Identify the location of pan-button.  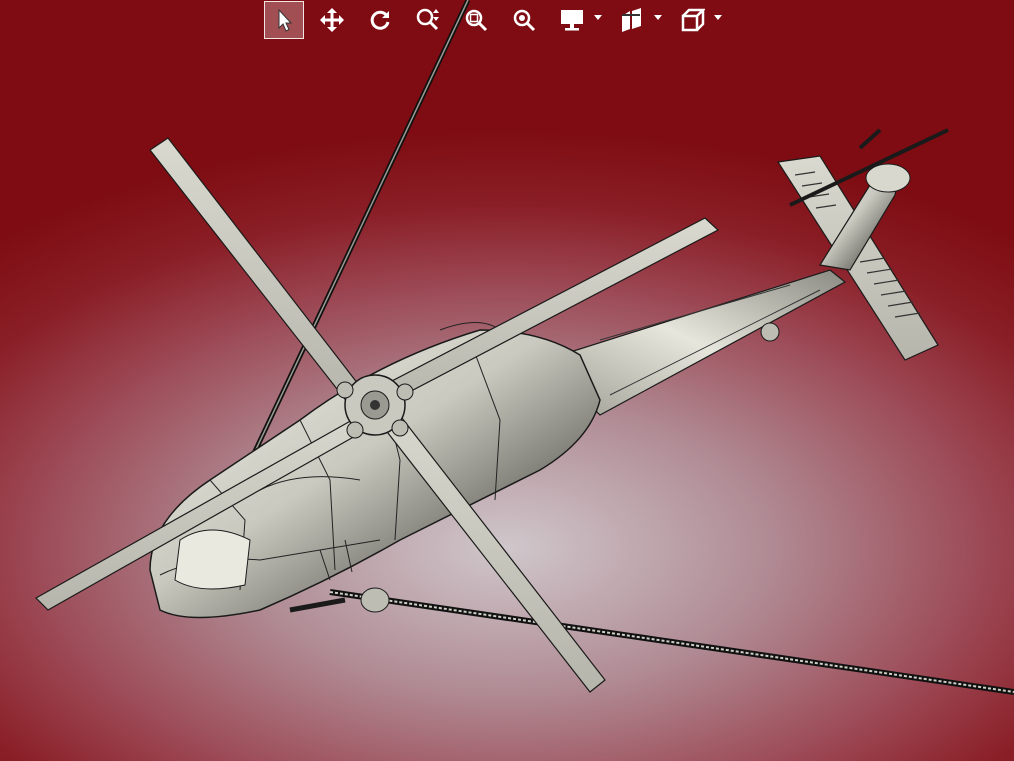
(332, 20).